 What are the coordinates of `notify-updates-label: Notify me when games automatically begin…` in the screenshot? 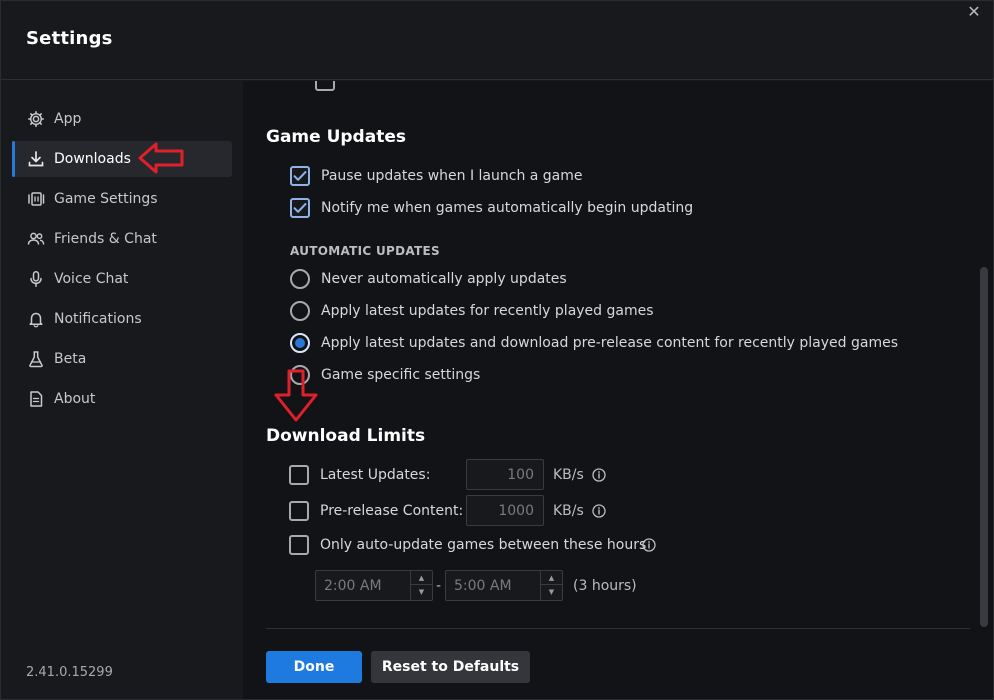 It's located at (507, 208).